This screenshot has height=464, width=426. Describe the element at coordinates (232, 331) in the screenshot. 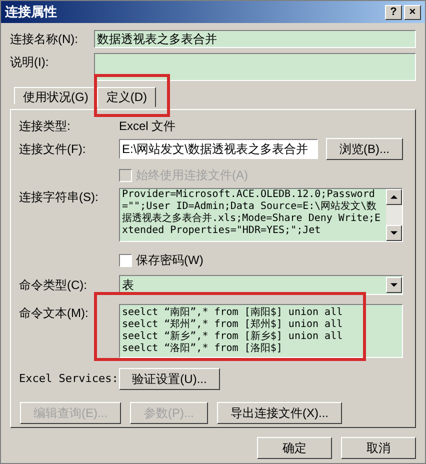

I see `command-text: seelct “南阳”,* from [南阳$] union all seelct “郑州”,* from [郑州$] union all seelct “新乡”,* from [新乡$] union all seelct “洛阳”,* from [洛阳$]` at that location.